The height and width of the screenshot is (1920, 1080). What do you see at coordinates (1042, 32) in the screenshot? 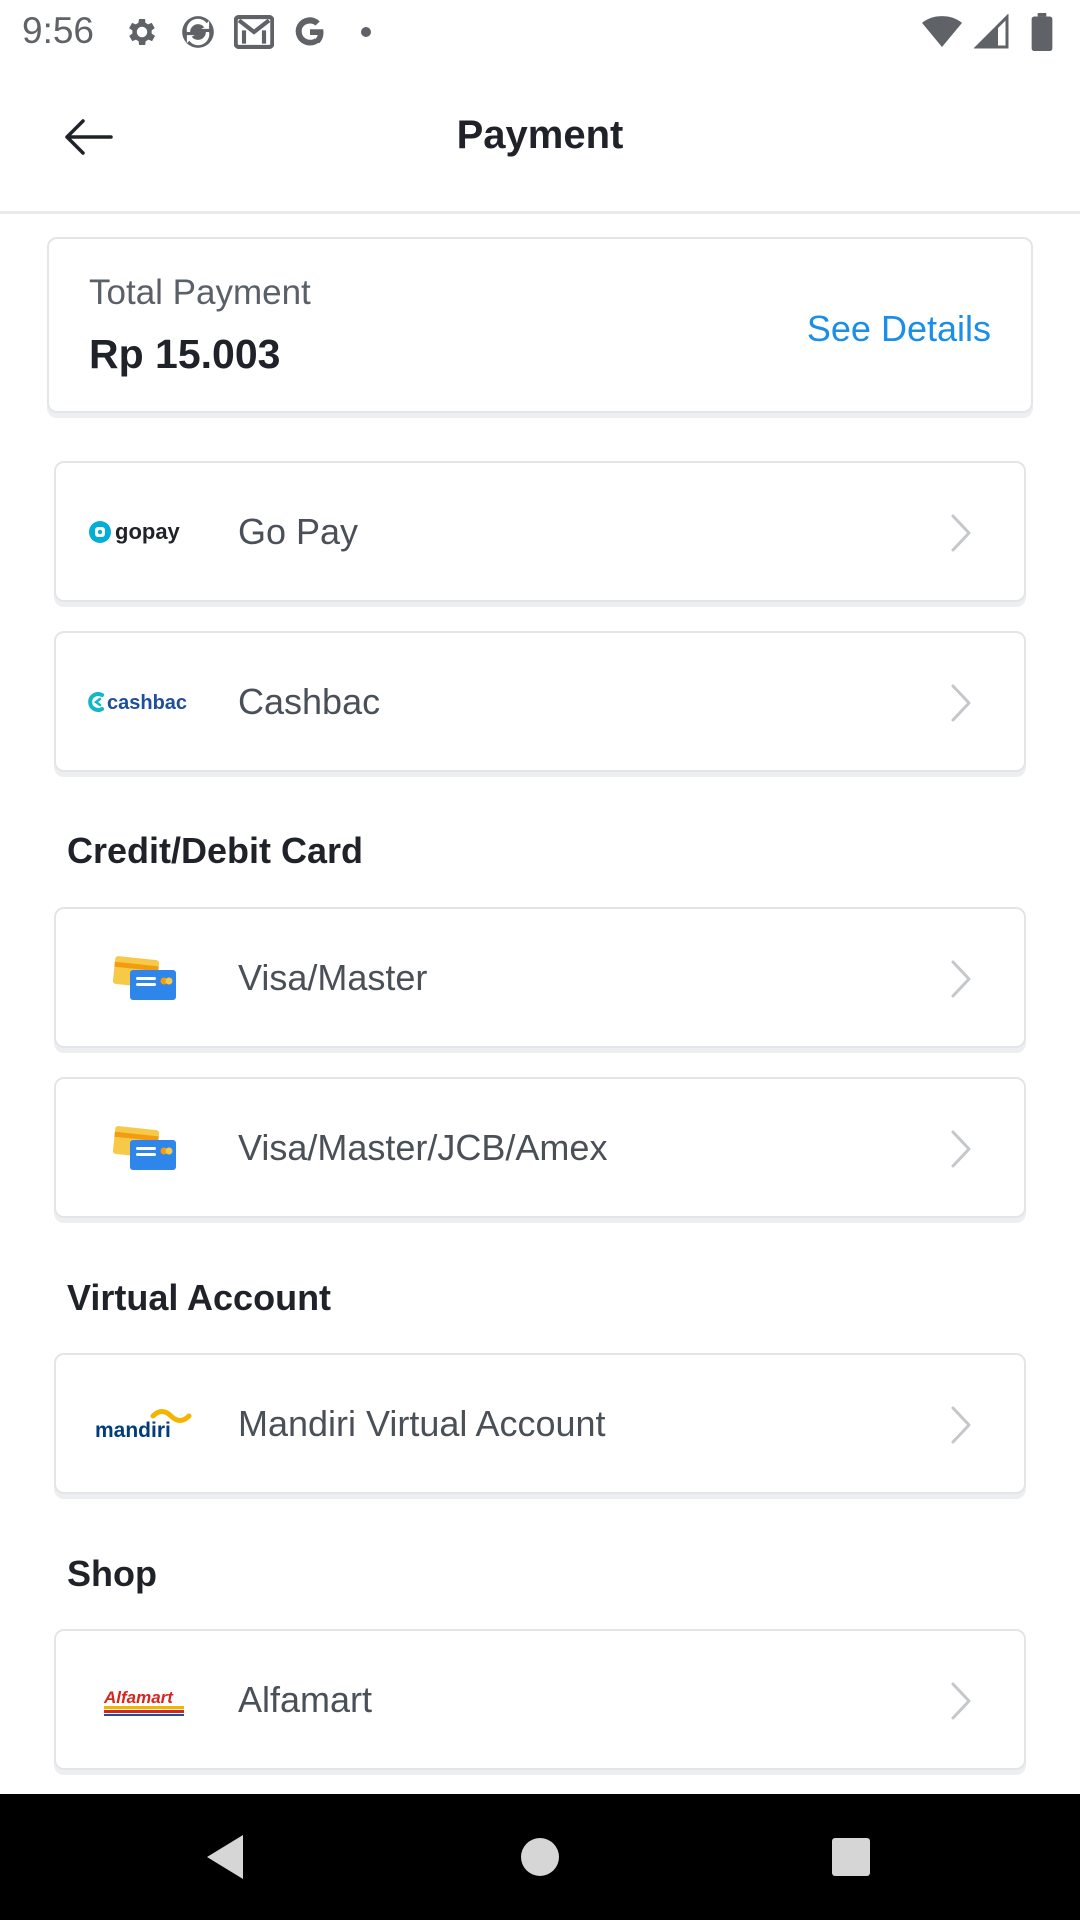
I see `battery-icon` at bounding box center [1042, 32].